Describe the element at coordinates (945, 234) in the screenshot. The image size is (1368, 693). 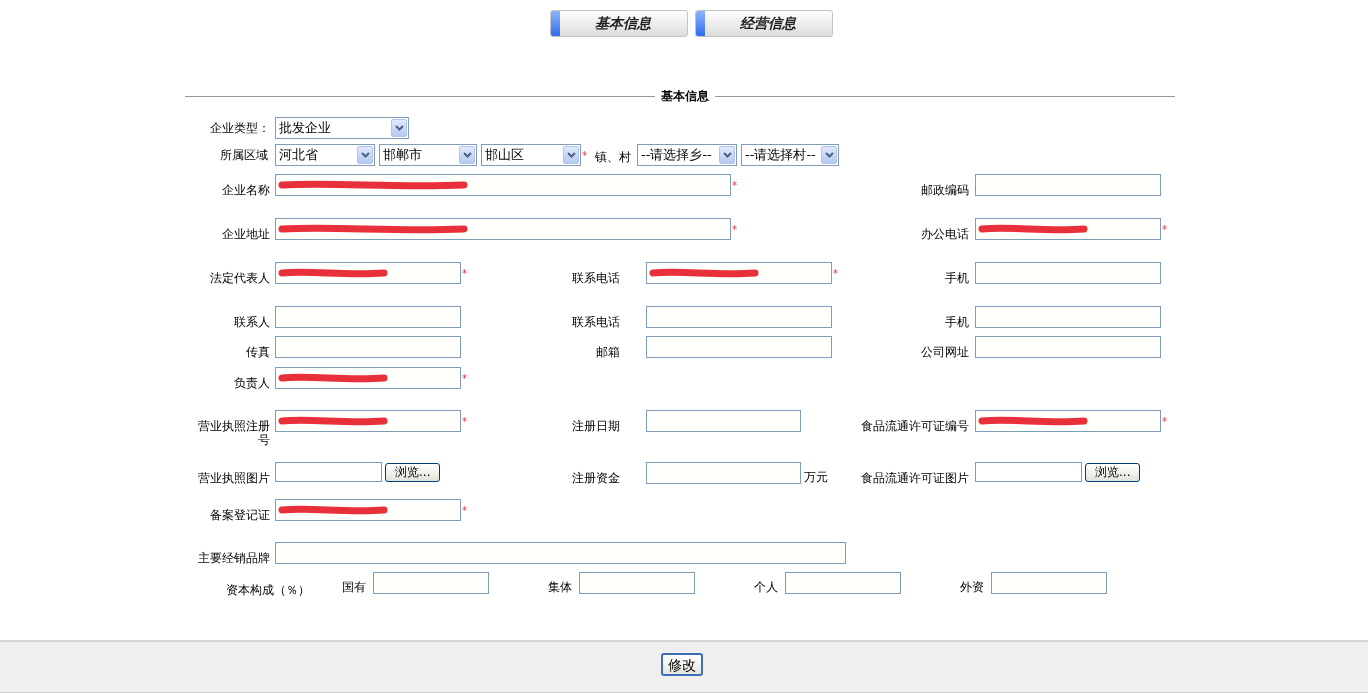
I see `field-label: 办公电话` at that location.